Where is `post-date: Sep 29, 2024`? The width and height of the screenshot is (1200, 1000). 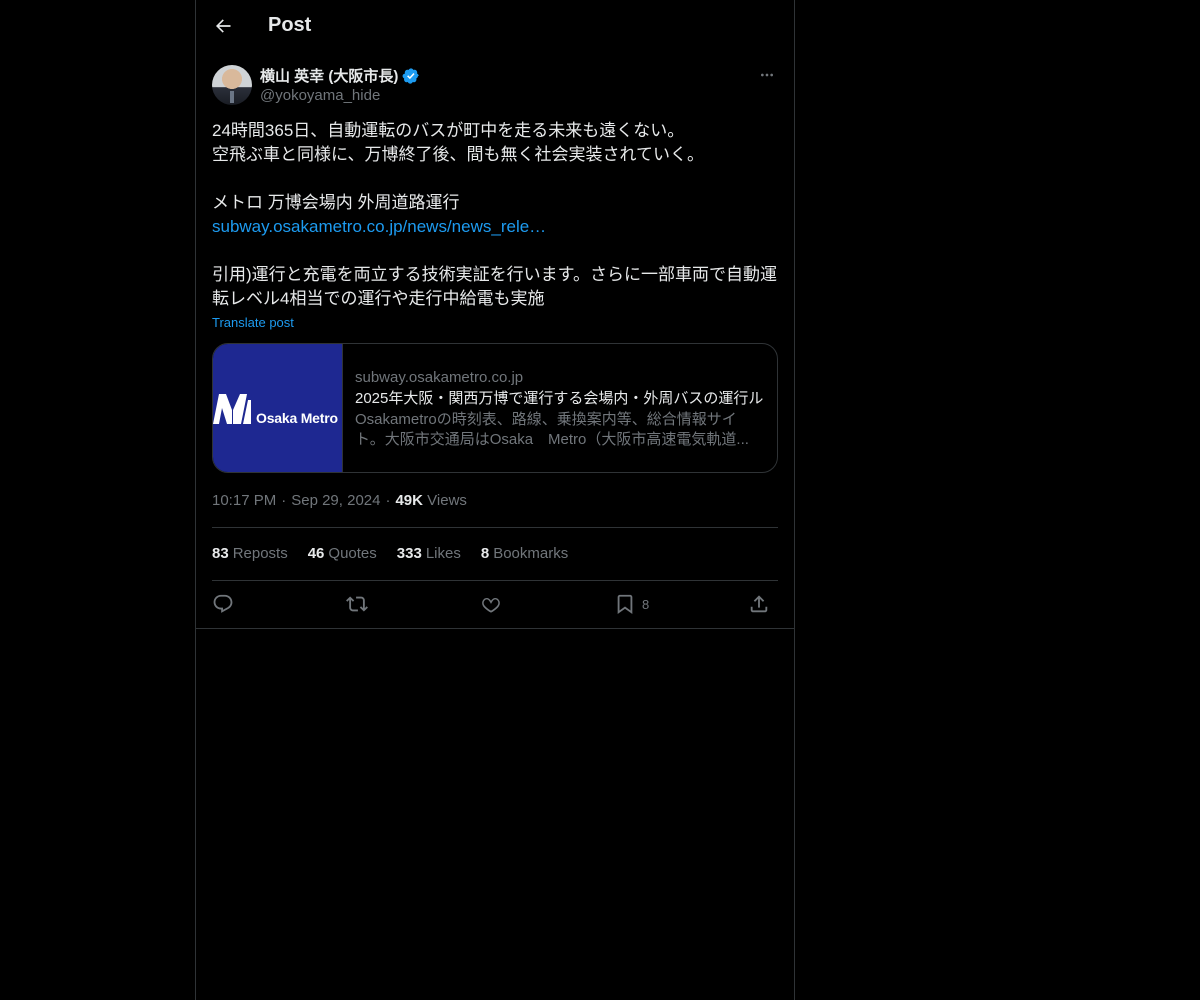
post-date: Sep 29, 2024 is located at coordinates (335, 500).